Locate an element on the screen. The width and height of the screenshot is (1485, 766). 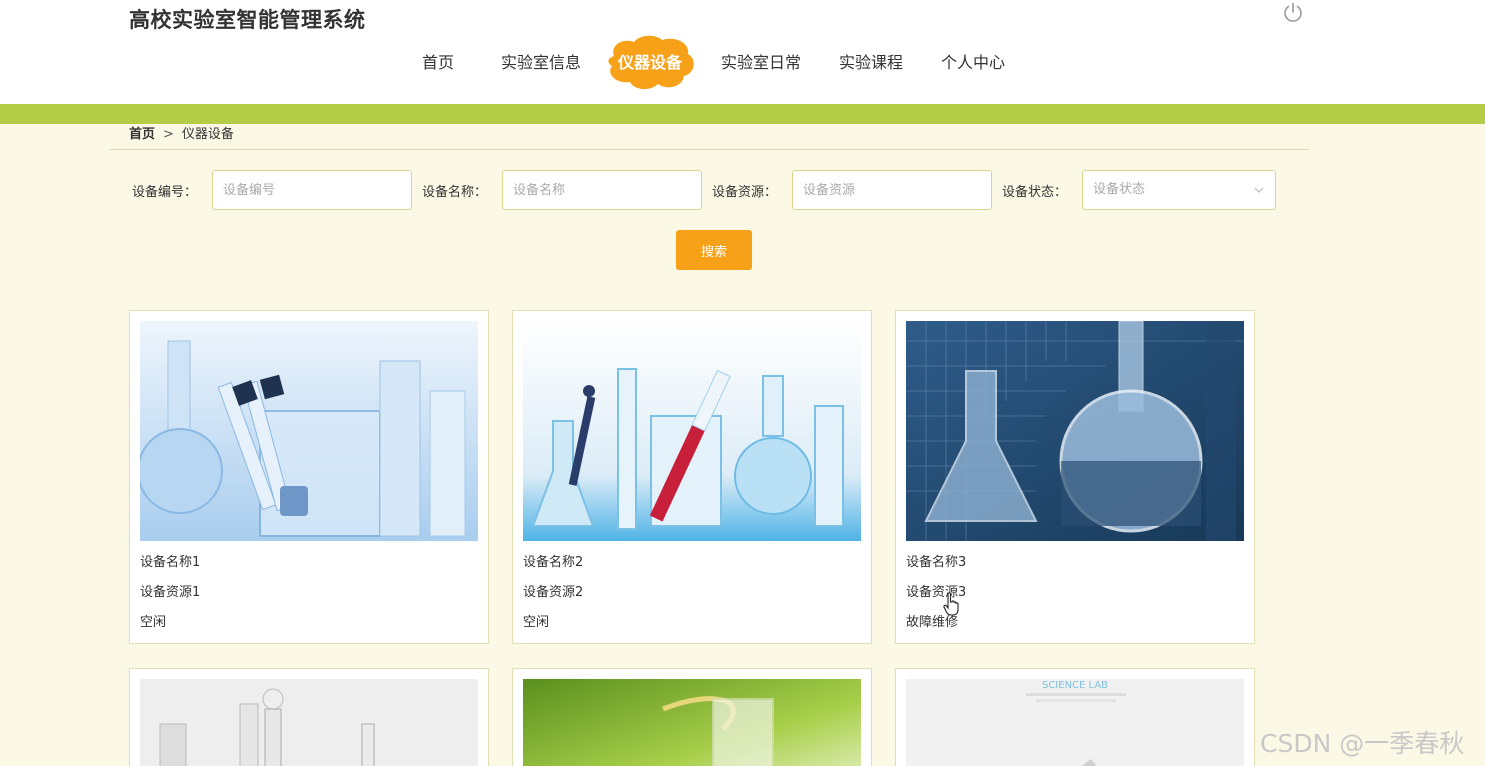
device-no-input is located at coordinates (312, 190).